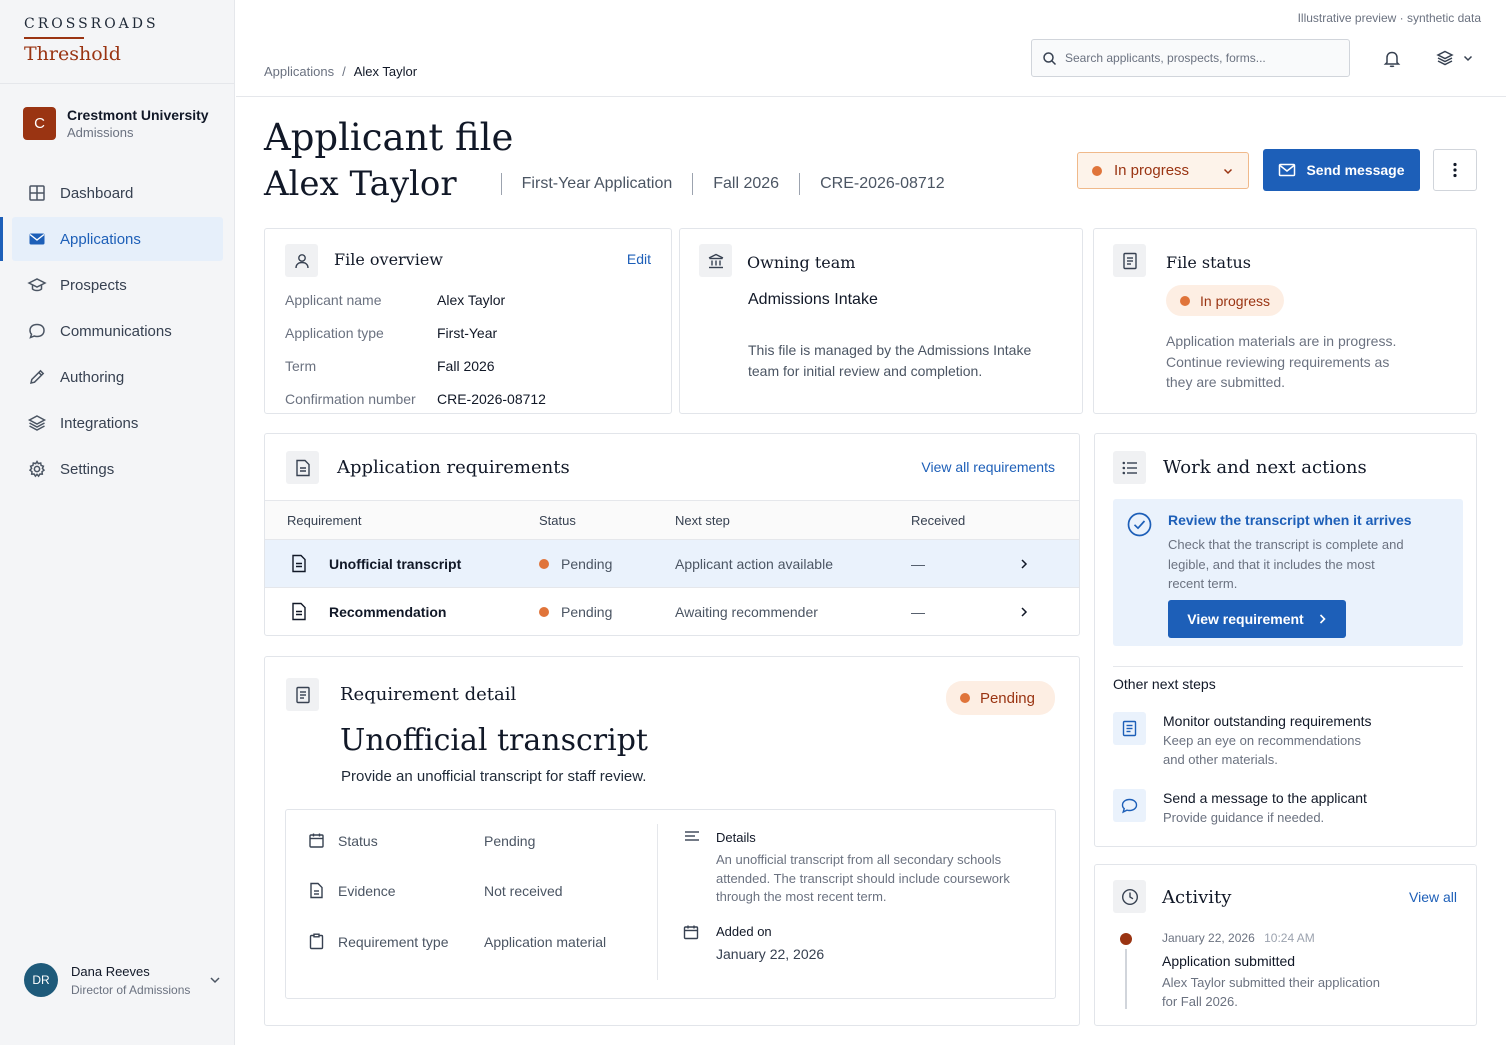 The height and width of the screenshot is (1045, 1506). What do you see at coordinates (1126, 939) in the screenshot?
I see `timeline-dot` at bounding box center [1126, 939].